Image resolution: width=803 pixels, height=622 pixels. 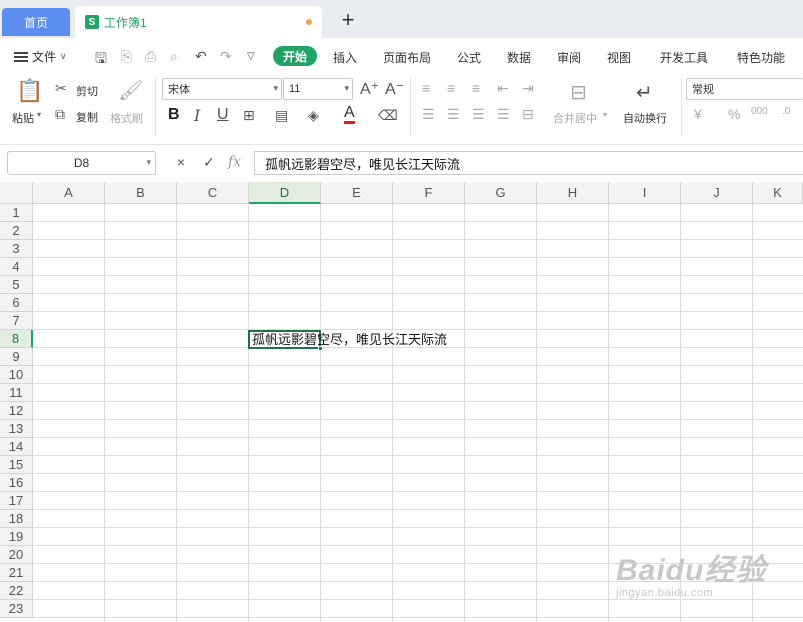 I want to click on clipboard-icon: 📋, so click(x=29, y=91).